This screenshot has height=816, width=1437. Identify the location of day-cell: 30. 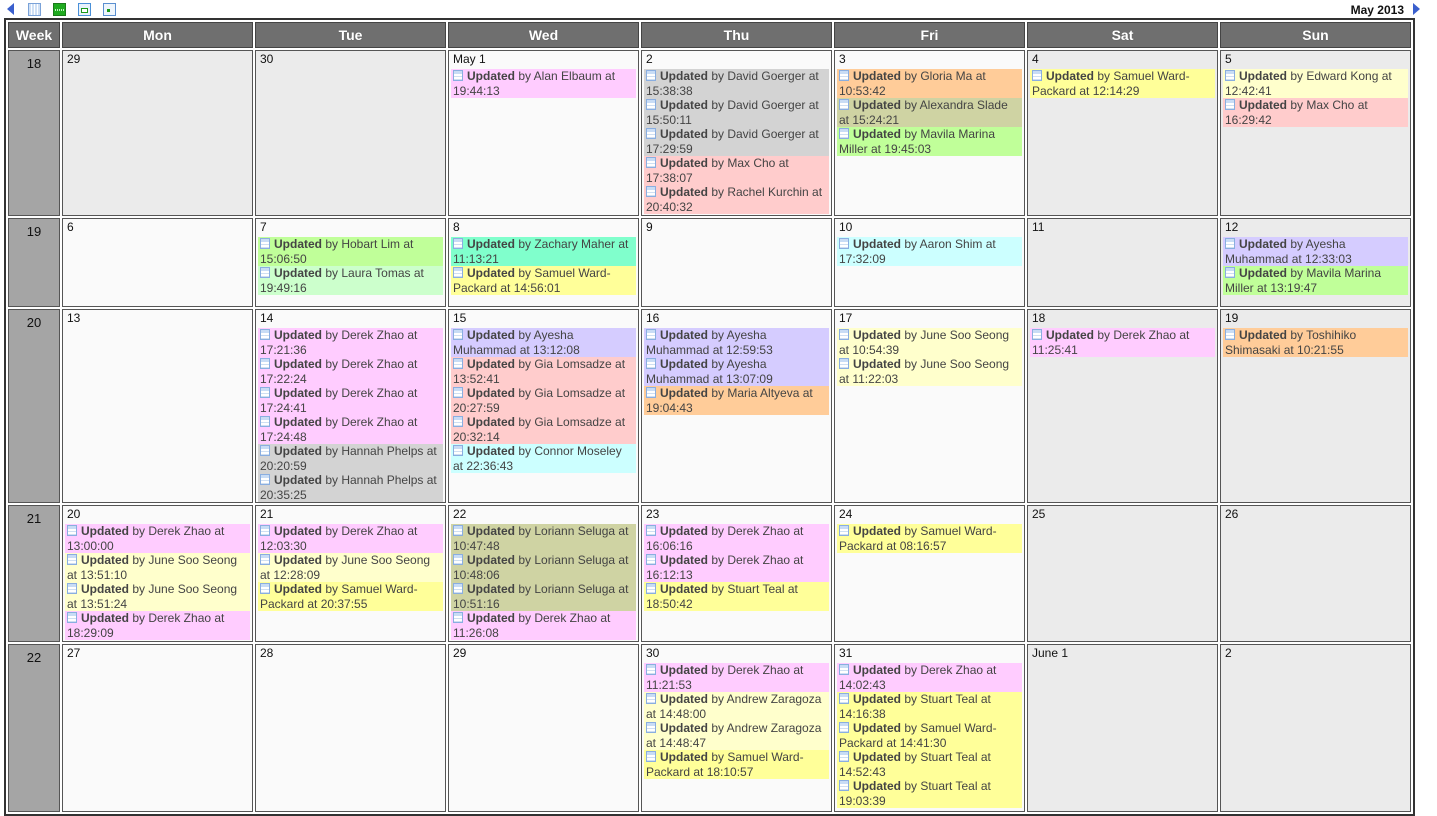
(350, 133).